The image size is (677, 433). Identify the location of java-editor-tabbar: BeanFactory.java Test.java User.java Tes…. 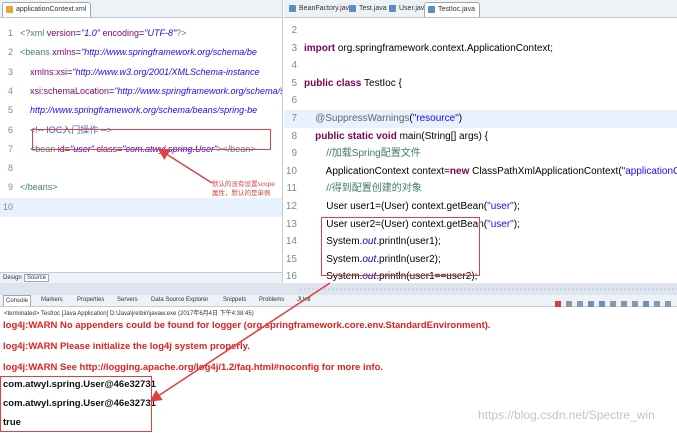
(480, 9).